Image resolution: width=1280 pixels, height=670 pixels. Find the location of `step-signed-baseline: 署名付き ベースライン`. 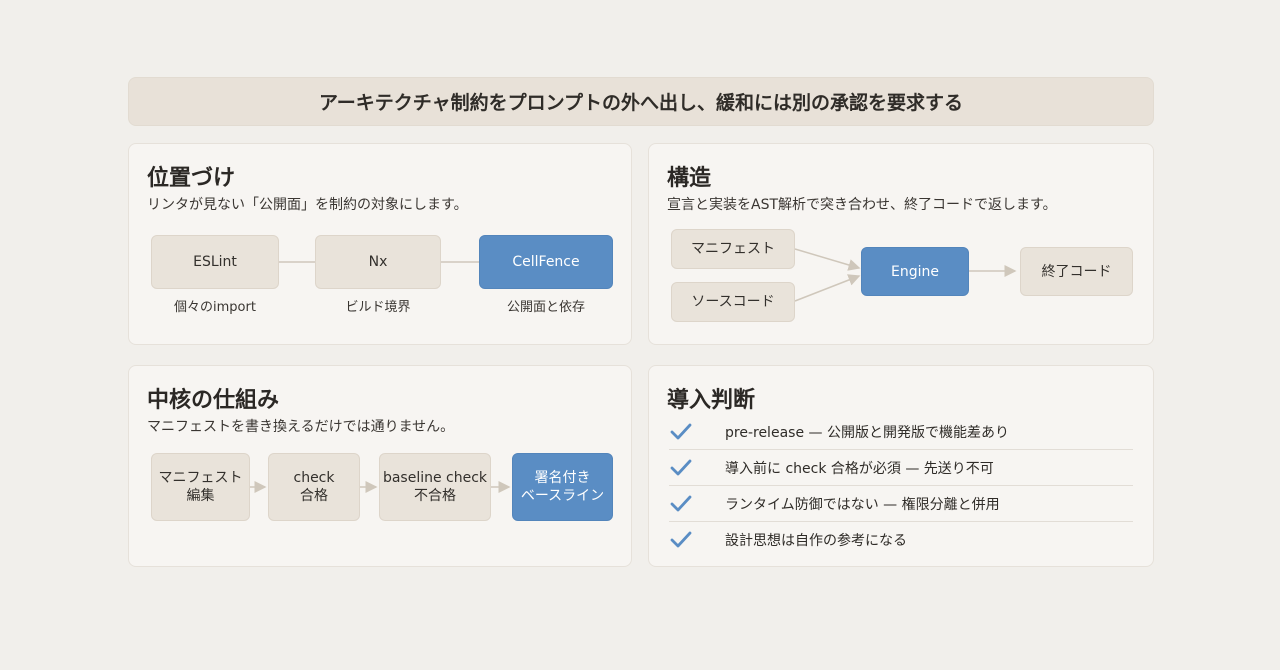

step-signed-baseline: 署名付き ベースライン is located at coordinates (562, 487).